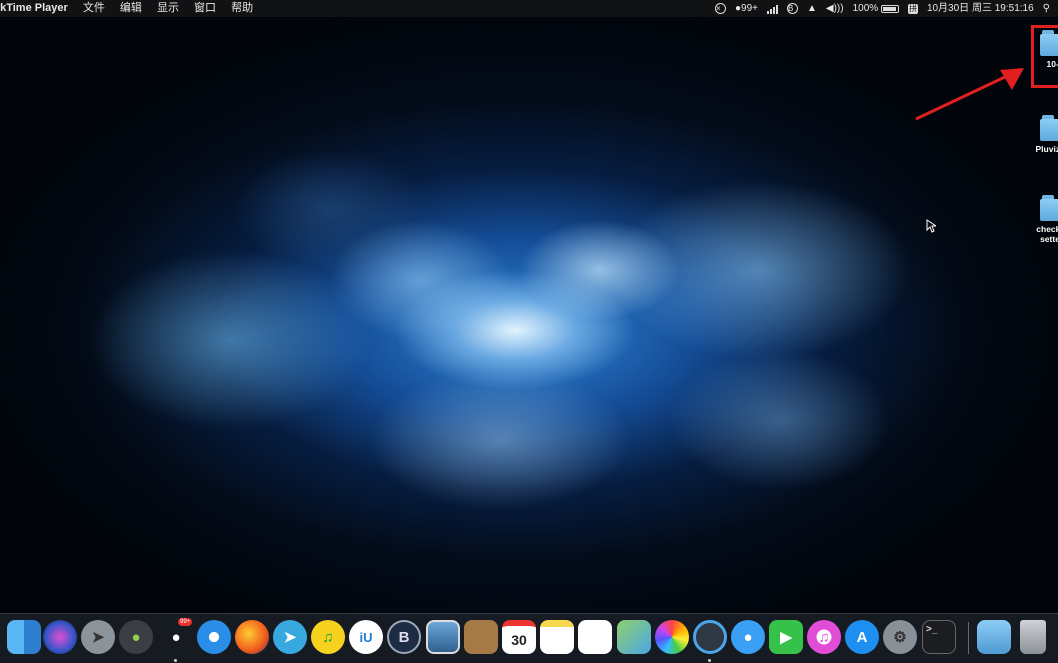  What do you see at coordinates (710, 637) in the screenshot?
I see `quicktime-icon` at bounding box center [710, 637].